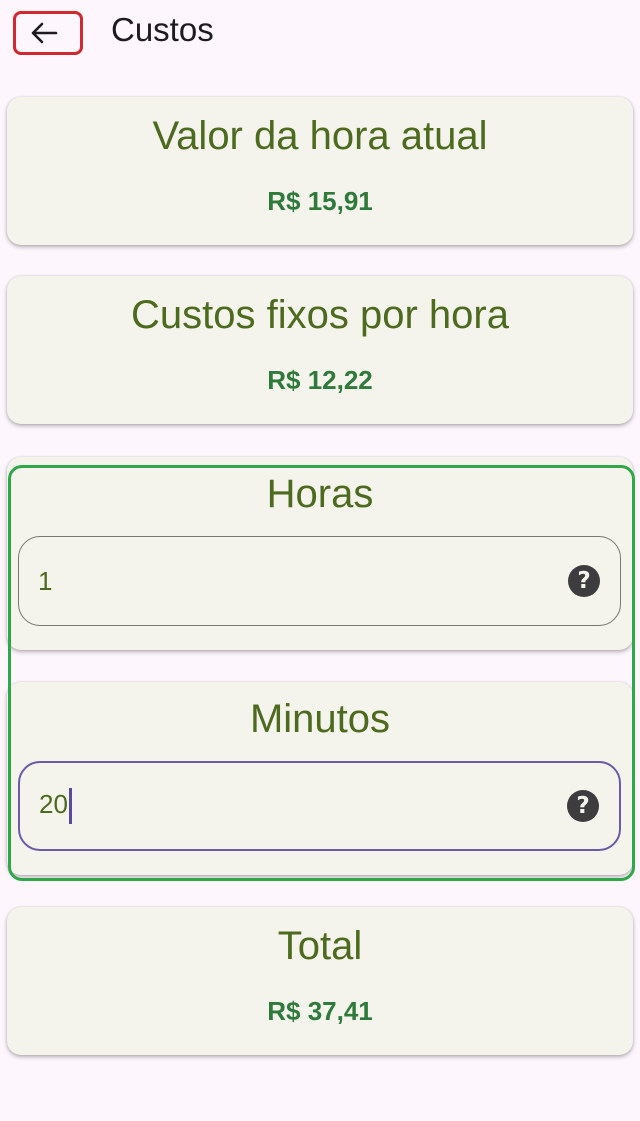 This screenshot has width=640, height=1121. Describe the element at coordinates (320, 32) in the screenshot. I see `top-app-bar: Custos` at that location.